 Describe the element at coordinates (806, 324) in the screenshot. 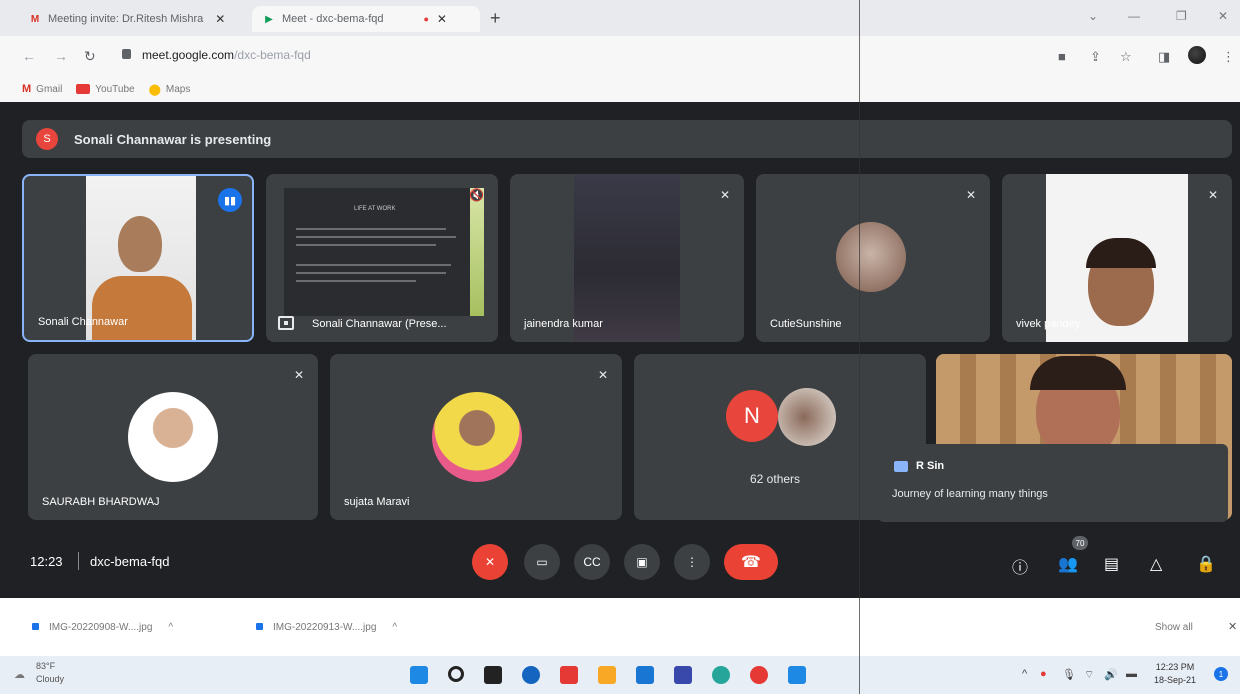

I see `participant-name: CutieSunshine` at that location.